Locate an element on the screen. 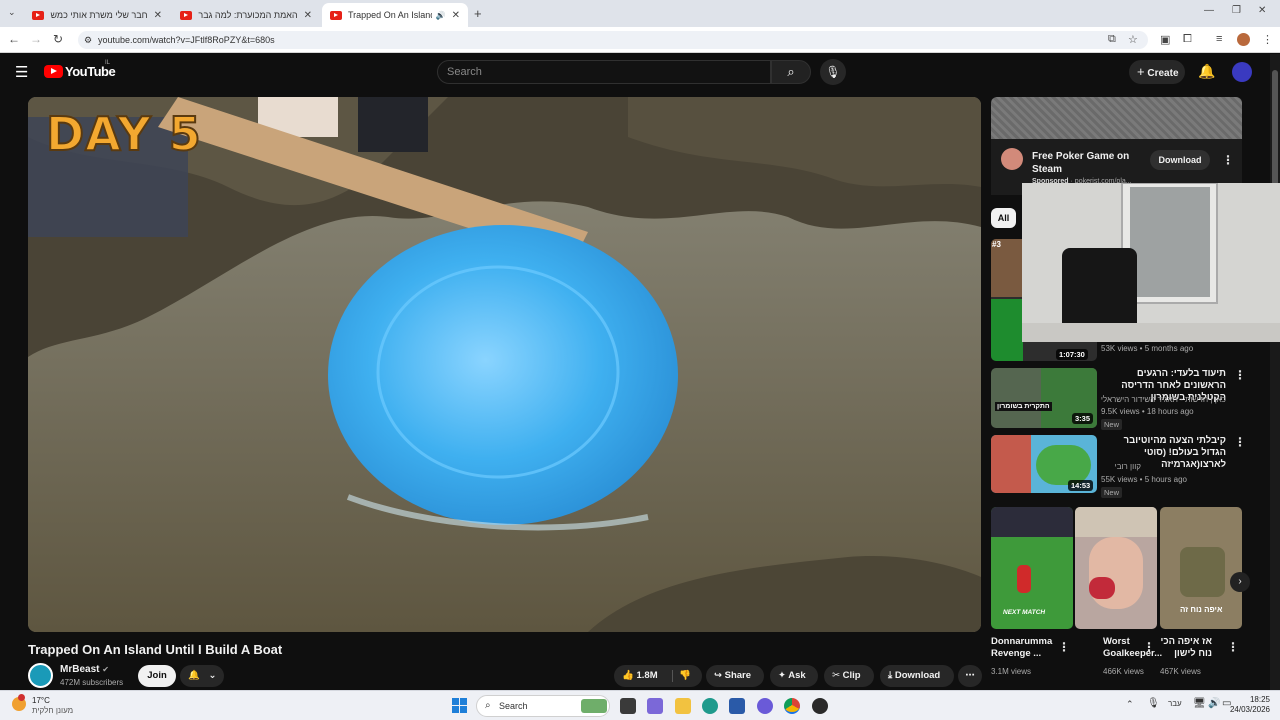 The height and width of the screenshot is (720, 1280). extension-icon: ▣ is located at coordinates (1165, 39).